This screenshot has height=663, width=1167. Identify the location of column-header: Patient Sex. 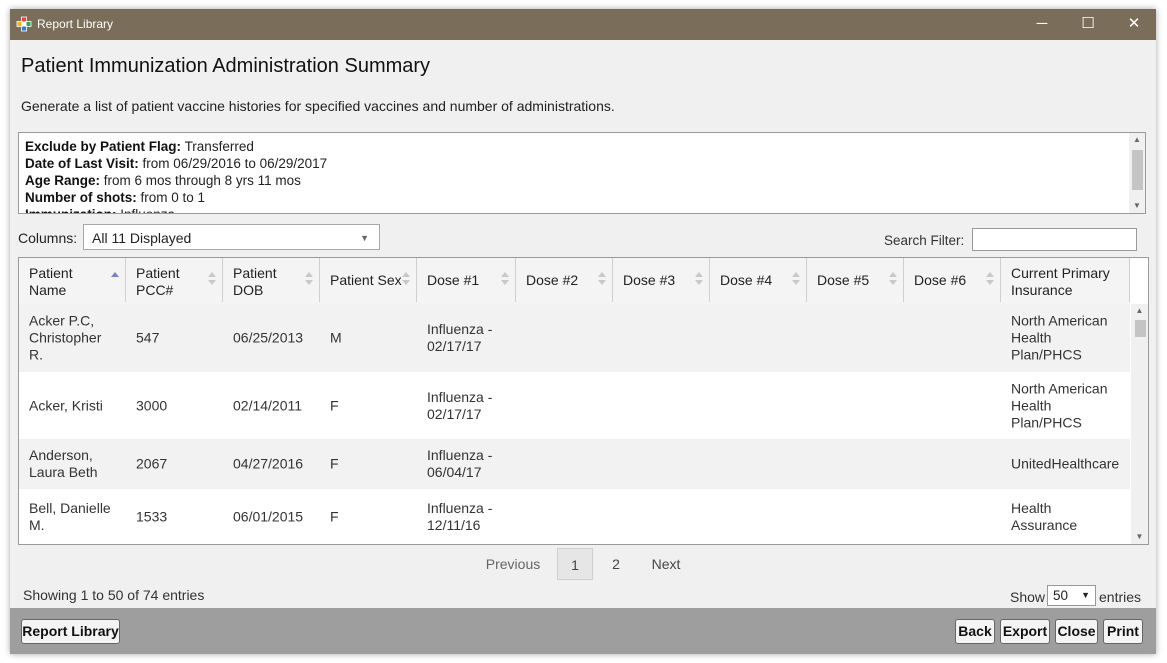
(368, 280).